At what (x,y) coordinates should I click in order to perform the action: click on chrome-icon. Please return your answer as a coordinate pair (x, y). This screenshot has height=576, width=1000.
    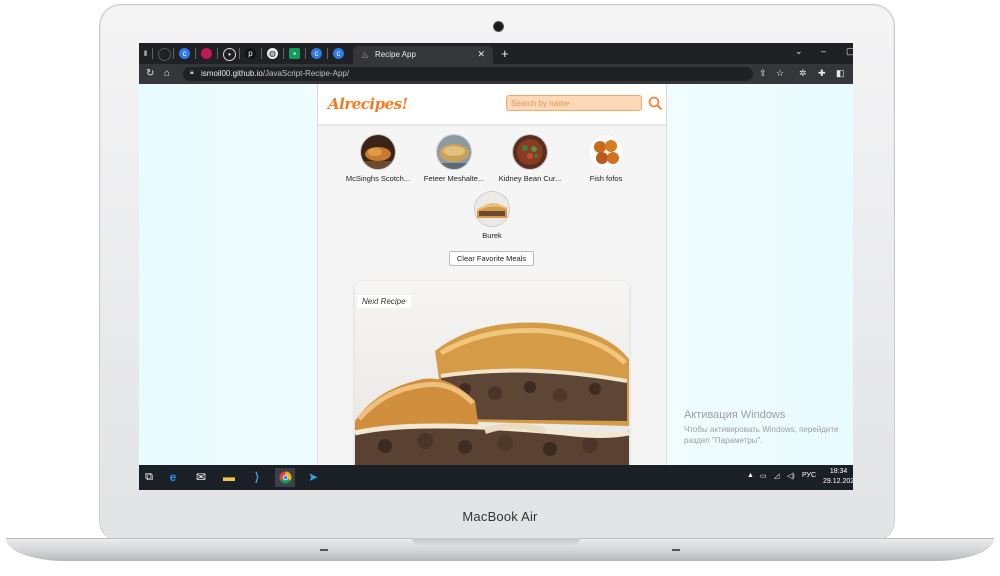
    Looking at the image, I should click on (285, 477).